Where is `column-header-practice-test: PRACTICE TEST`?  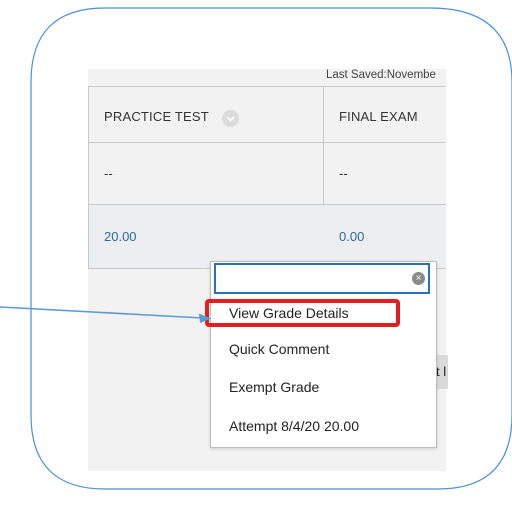 column-header-practice-test: PRACTICE TEST is located at coordinates (156, 117).